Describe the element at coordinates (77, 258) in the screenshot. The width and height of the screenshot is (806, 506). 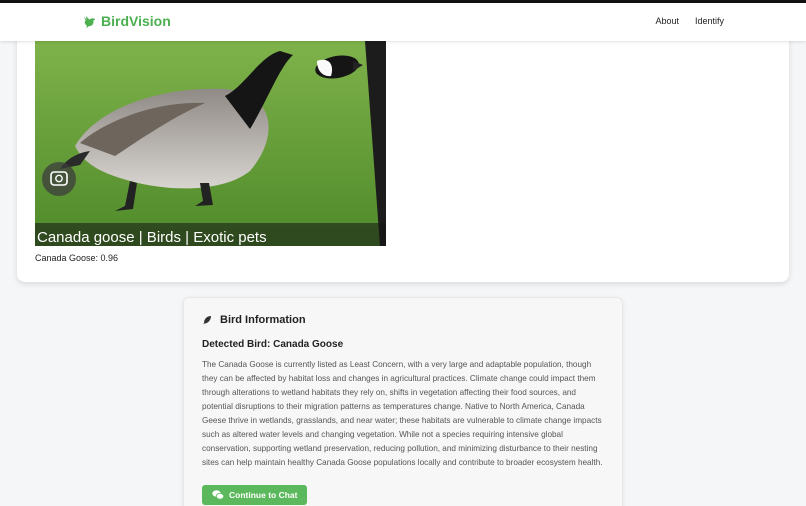
I see `prediction-caption: Canada Goose: 0.96` at that location.